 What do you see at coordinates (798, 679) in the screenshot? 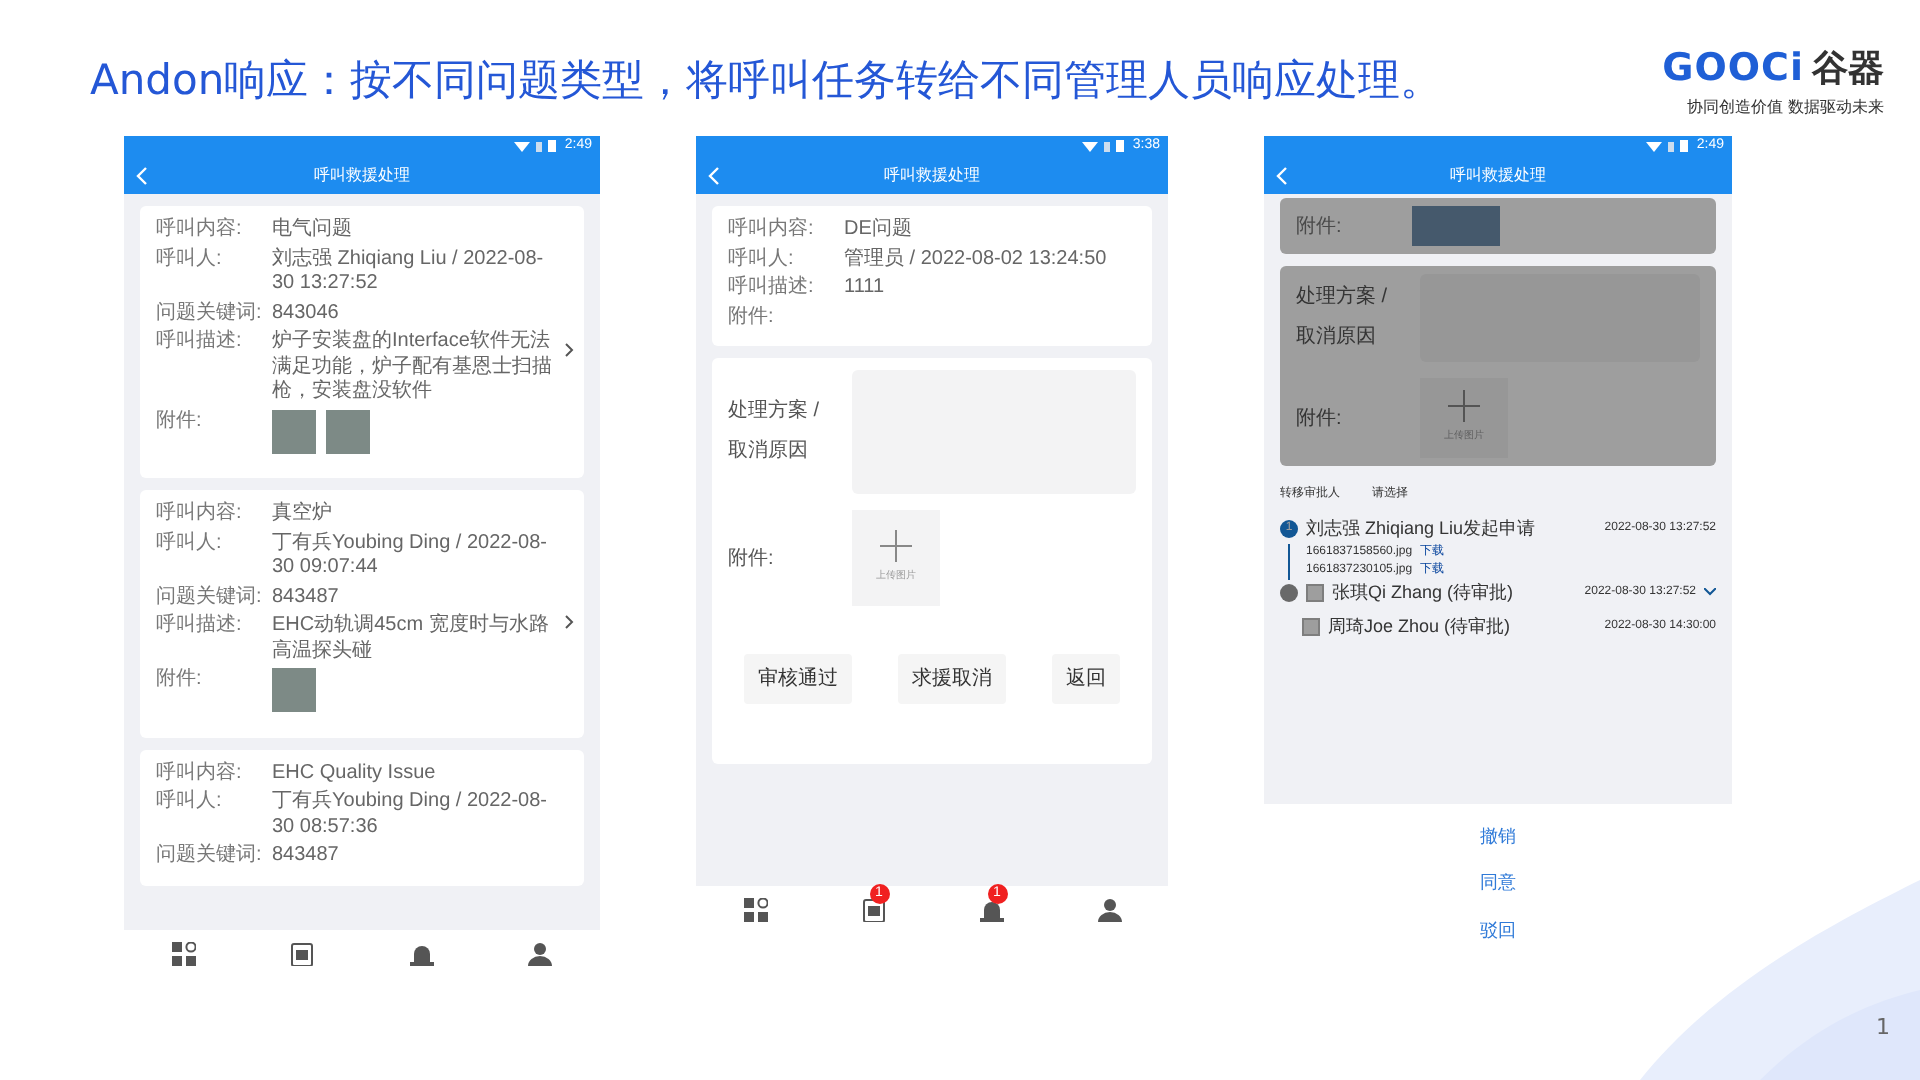
I see `action-button: 审核通过` at bounding box center [798, 679].